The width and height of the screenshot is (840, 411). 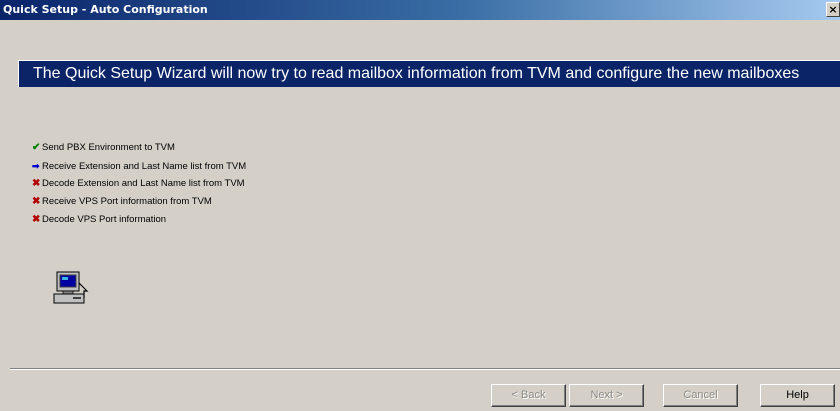 I want to click on step-label: Send PBX Environment to TVM, so click(x=108, y=147).